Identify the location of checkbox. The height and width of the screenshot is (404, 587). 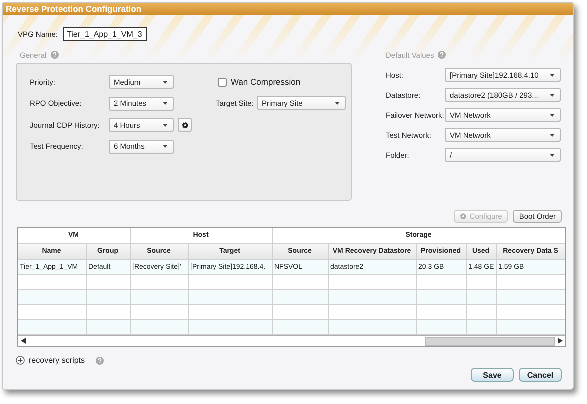
(222, 82).